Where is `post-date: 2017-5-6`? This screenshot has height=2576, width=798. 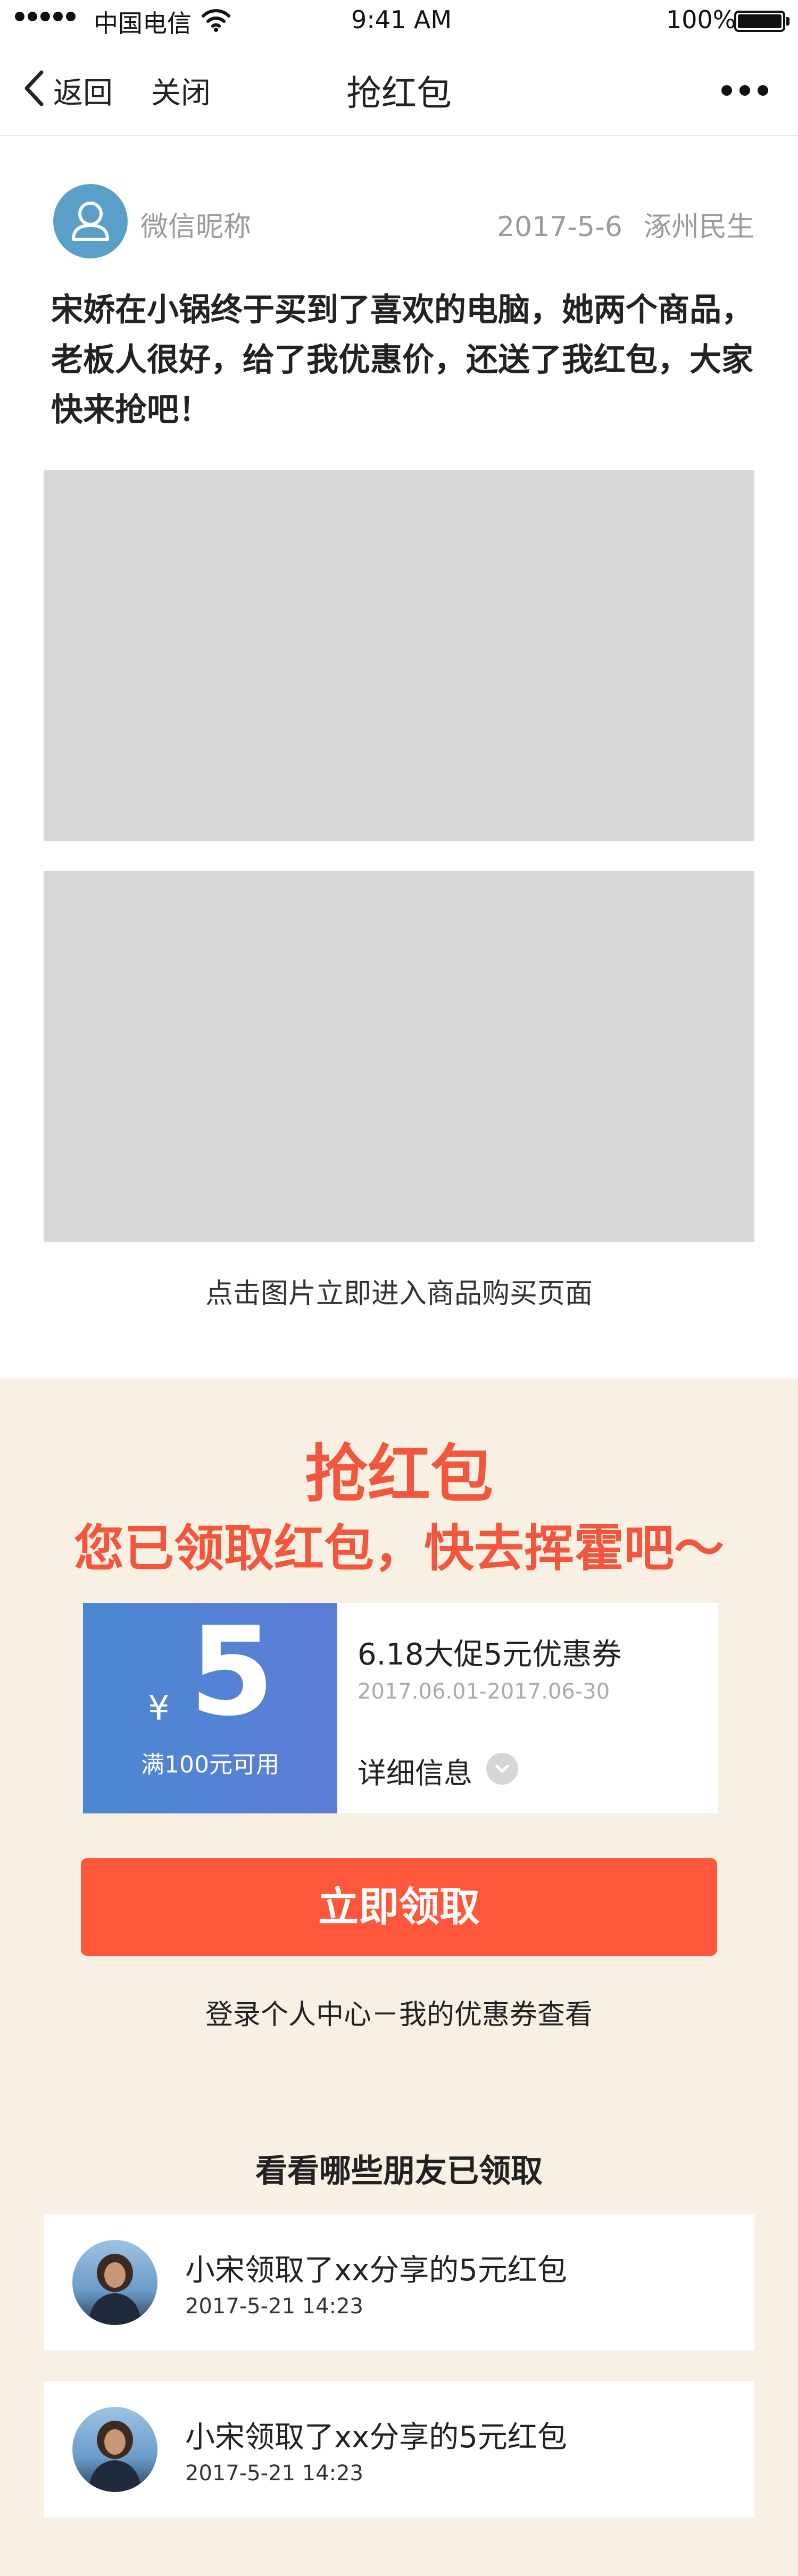
post-date: 2017-5-6 is located at coordinates (559, 227).